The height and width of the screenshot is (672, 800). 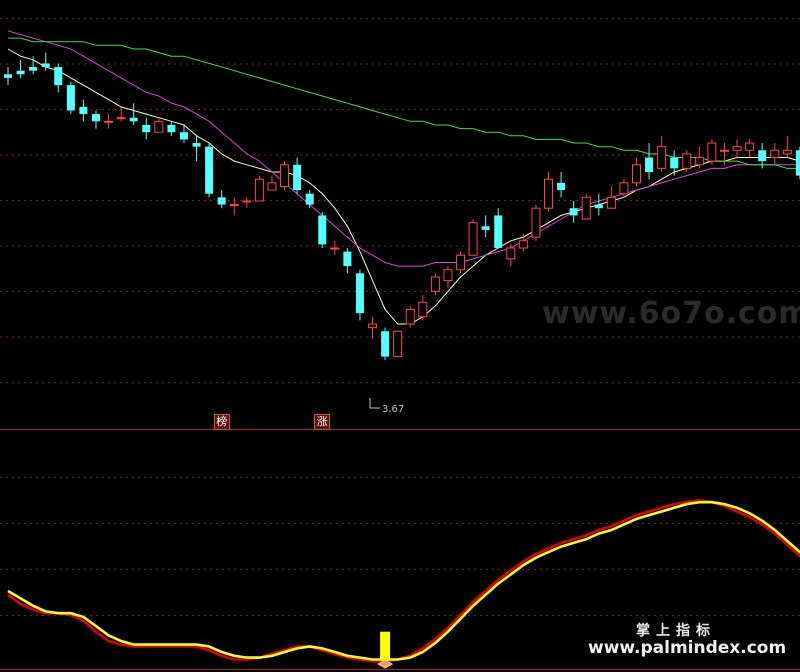 I want to click on low-annotation-label: 3.67, so click(x=393, y=409).